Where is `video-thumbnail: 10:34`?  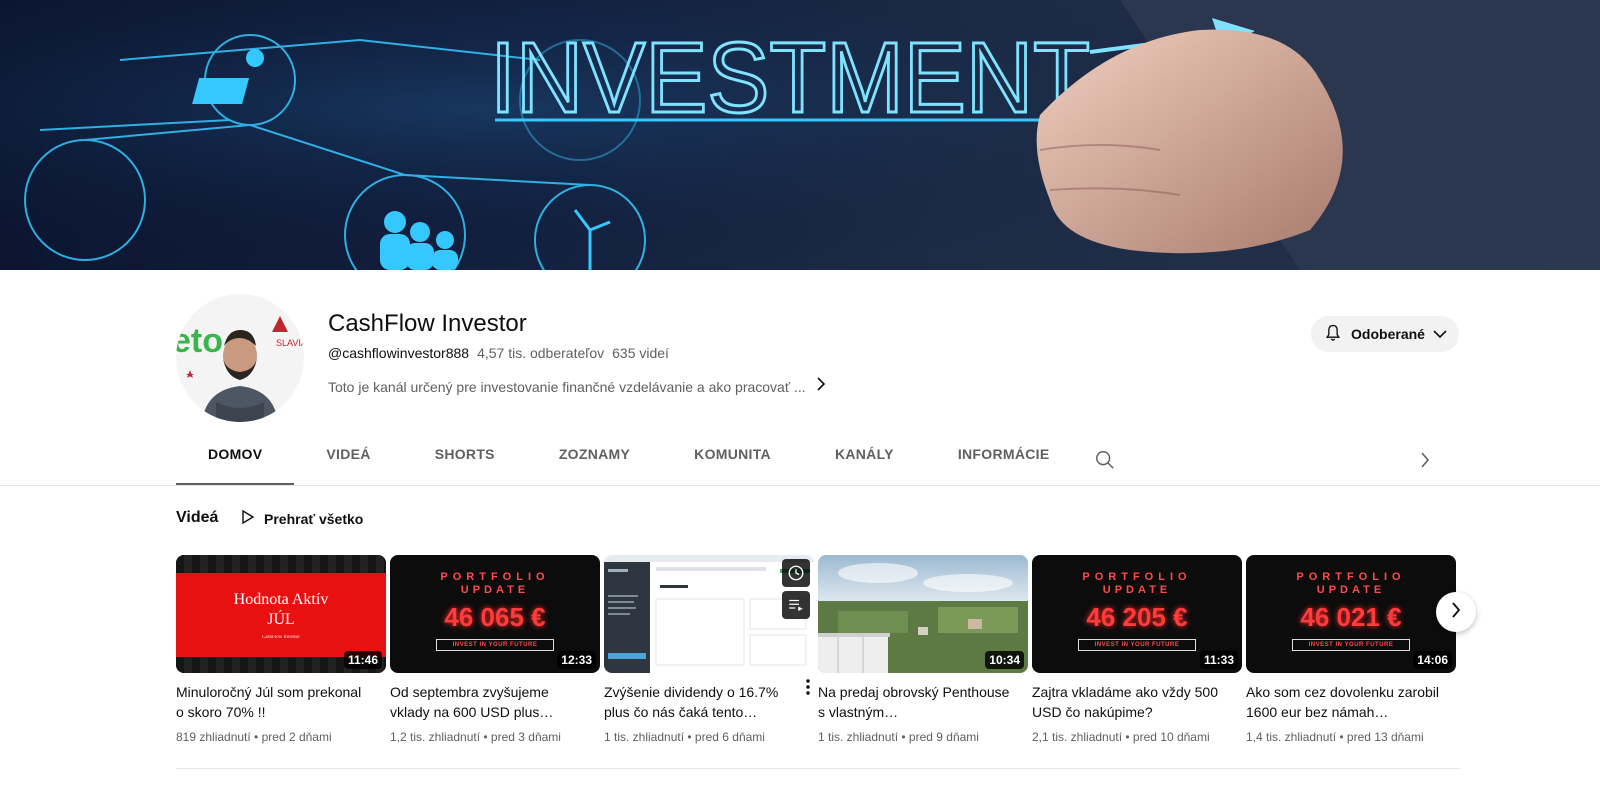 video-thumbnail: 10:34 is located at coordinates (923, 614).